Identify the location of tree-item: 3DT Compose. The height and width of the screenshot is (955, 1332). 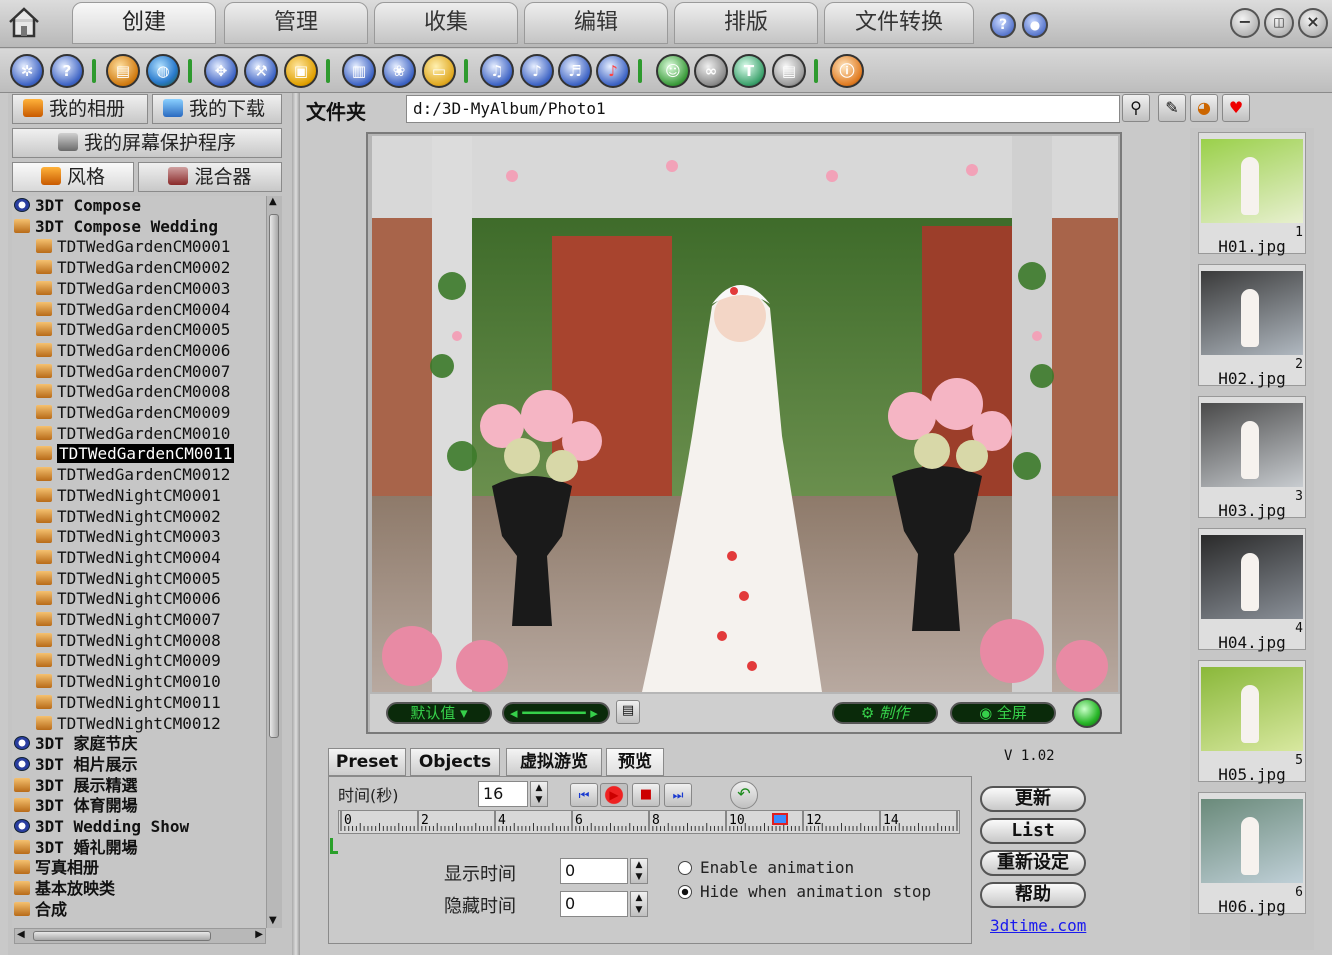
(77, 206).